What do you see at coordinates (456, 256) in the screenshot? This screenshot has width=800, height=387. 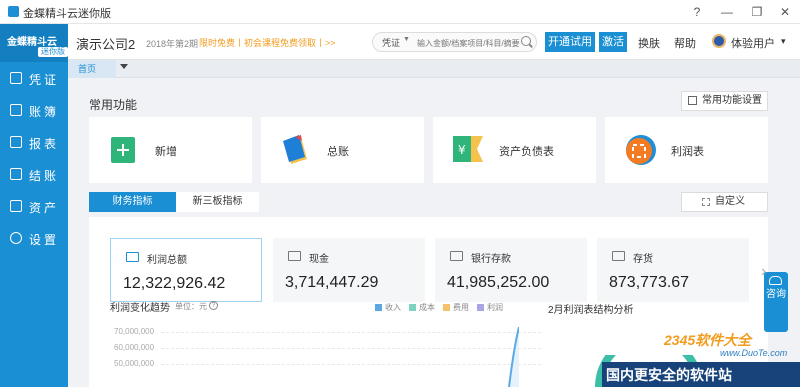 I see `bank-icon` at bounding box center [456, 256].